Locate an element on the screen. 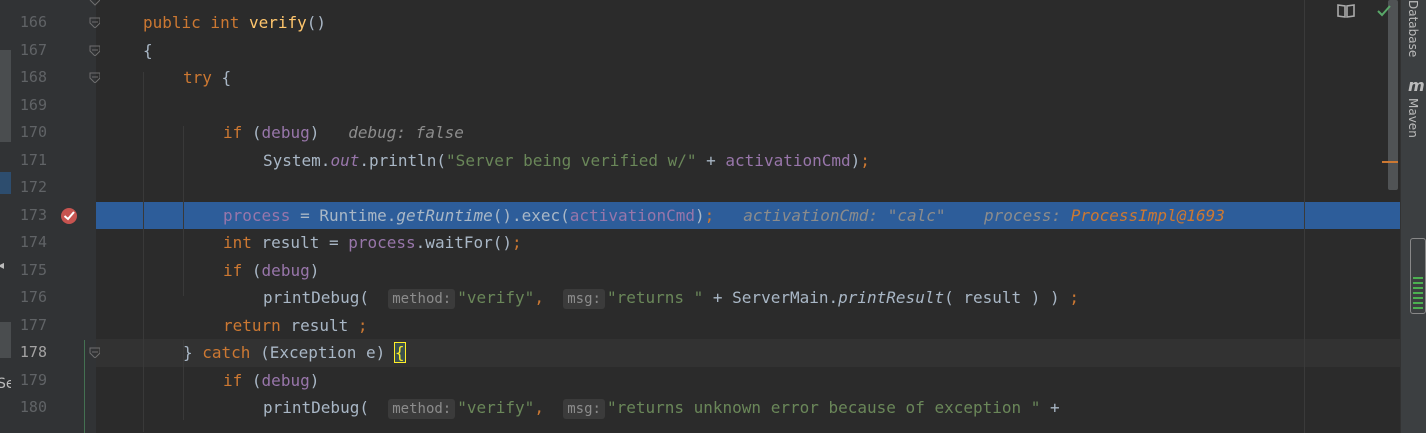  code-line: if (debug) debug: false is located at coordinates (343, 133).